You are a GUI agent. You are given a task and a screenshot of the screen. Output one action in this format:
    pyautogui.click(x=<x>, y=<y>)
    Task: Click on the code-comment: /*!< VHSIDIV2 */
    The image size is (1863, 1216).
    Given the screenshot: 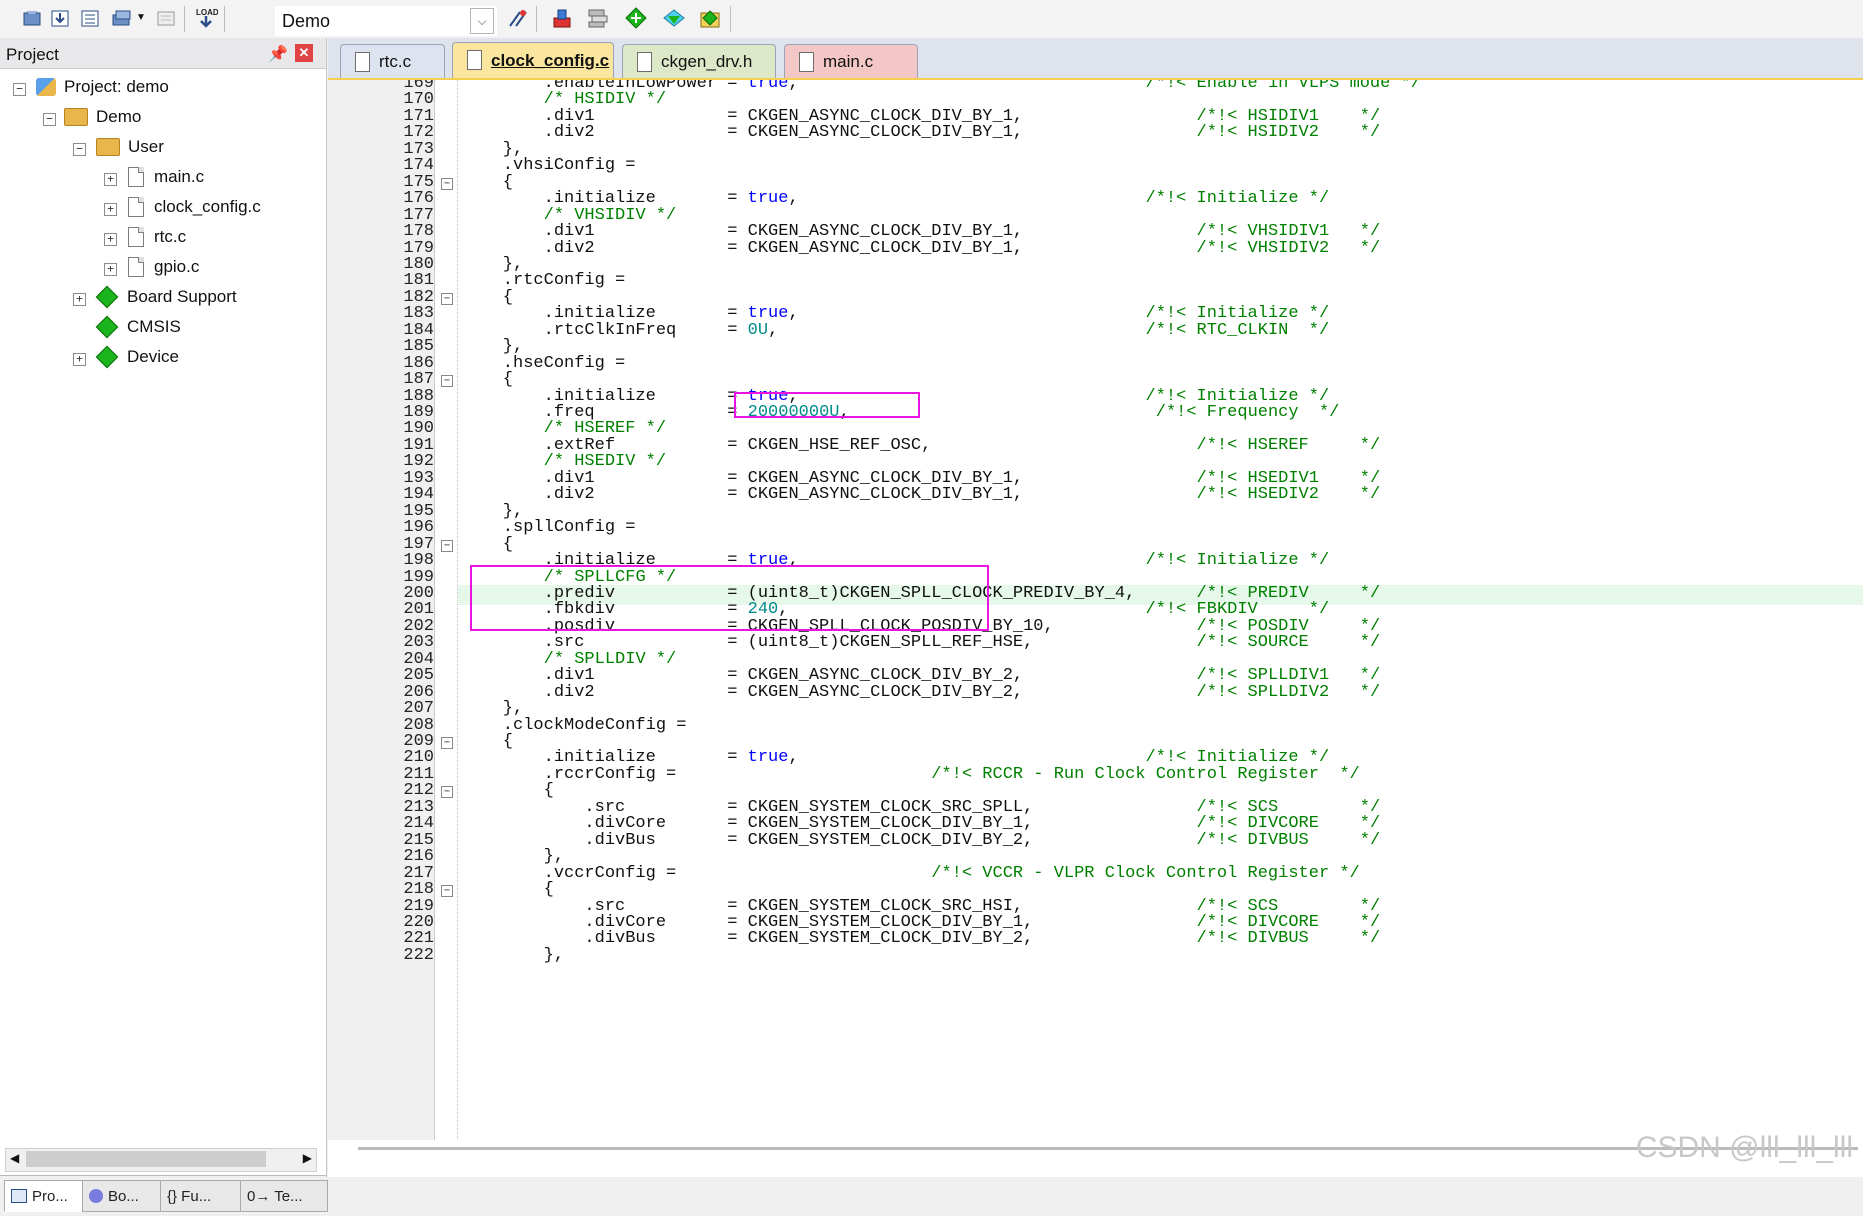 What is the action you would take?
    pyautogui.click(x=1288, y=248)
    